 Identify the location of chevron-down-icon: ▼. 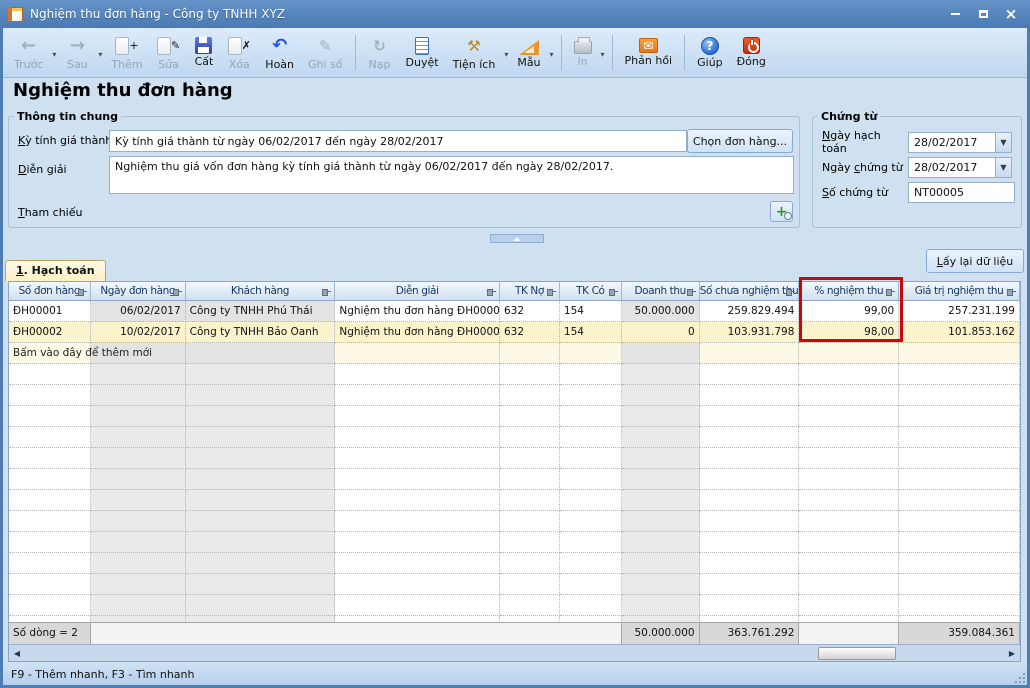
(1003, 142).